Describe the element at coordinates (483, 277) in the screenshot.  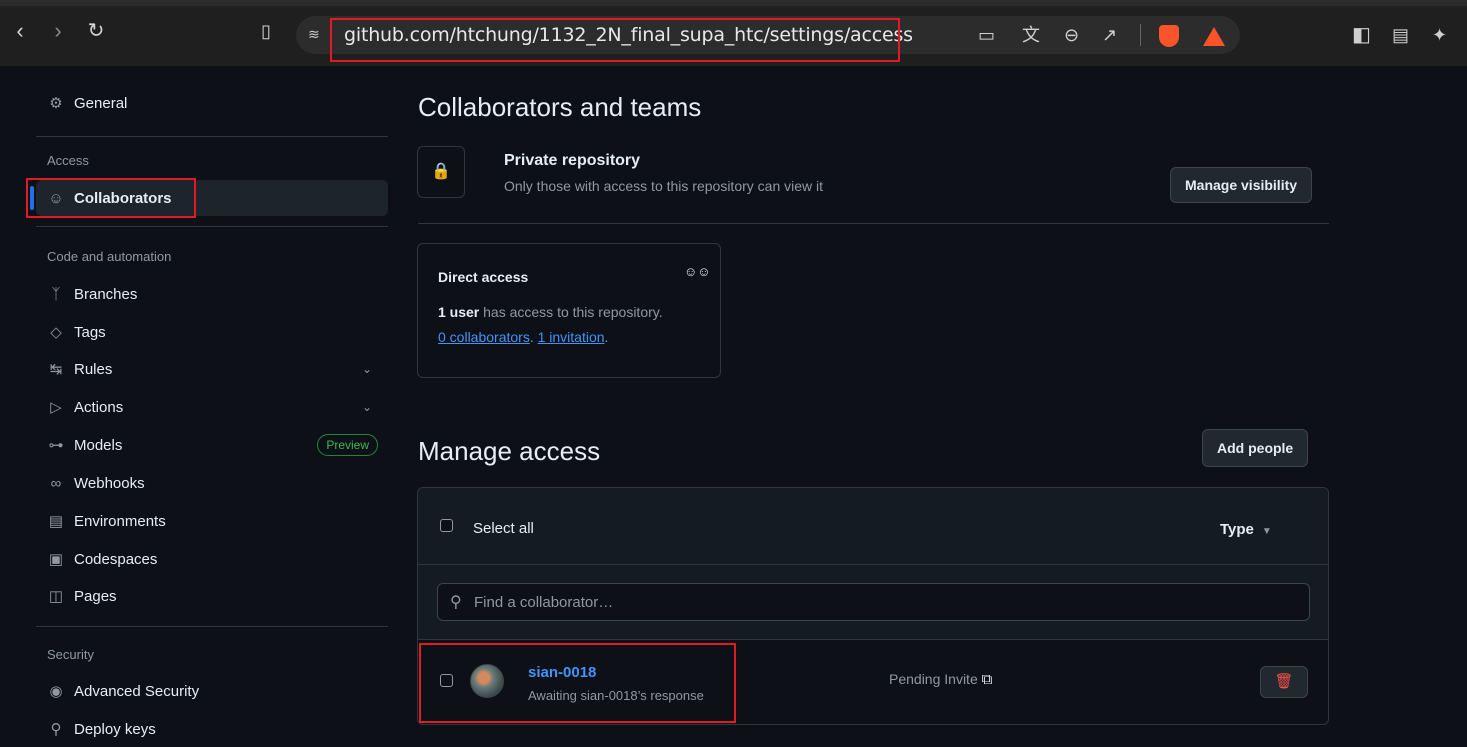
I see `direct-access-title: Direct access` at that location.